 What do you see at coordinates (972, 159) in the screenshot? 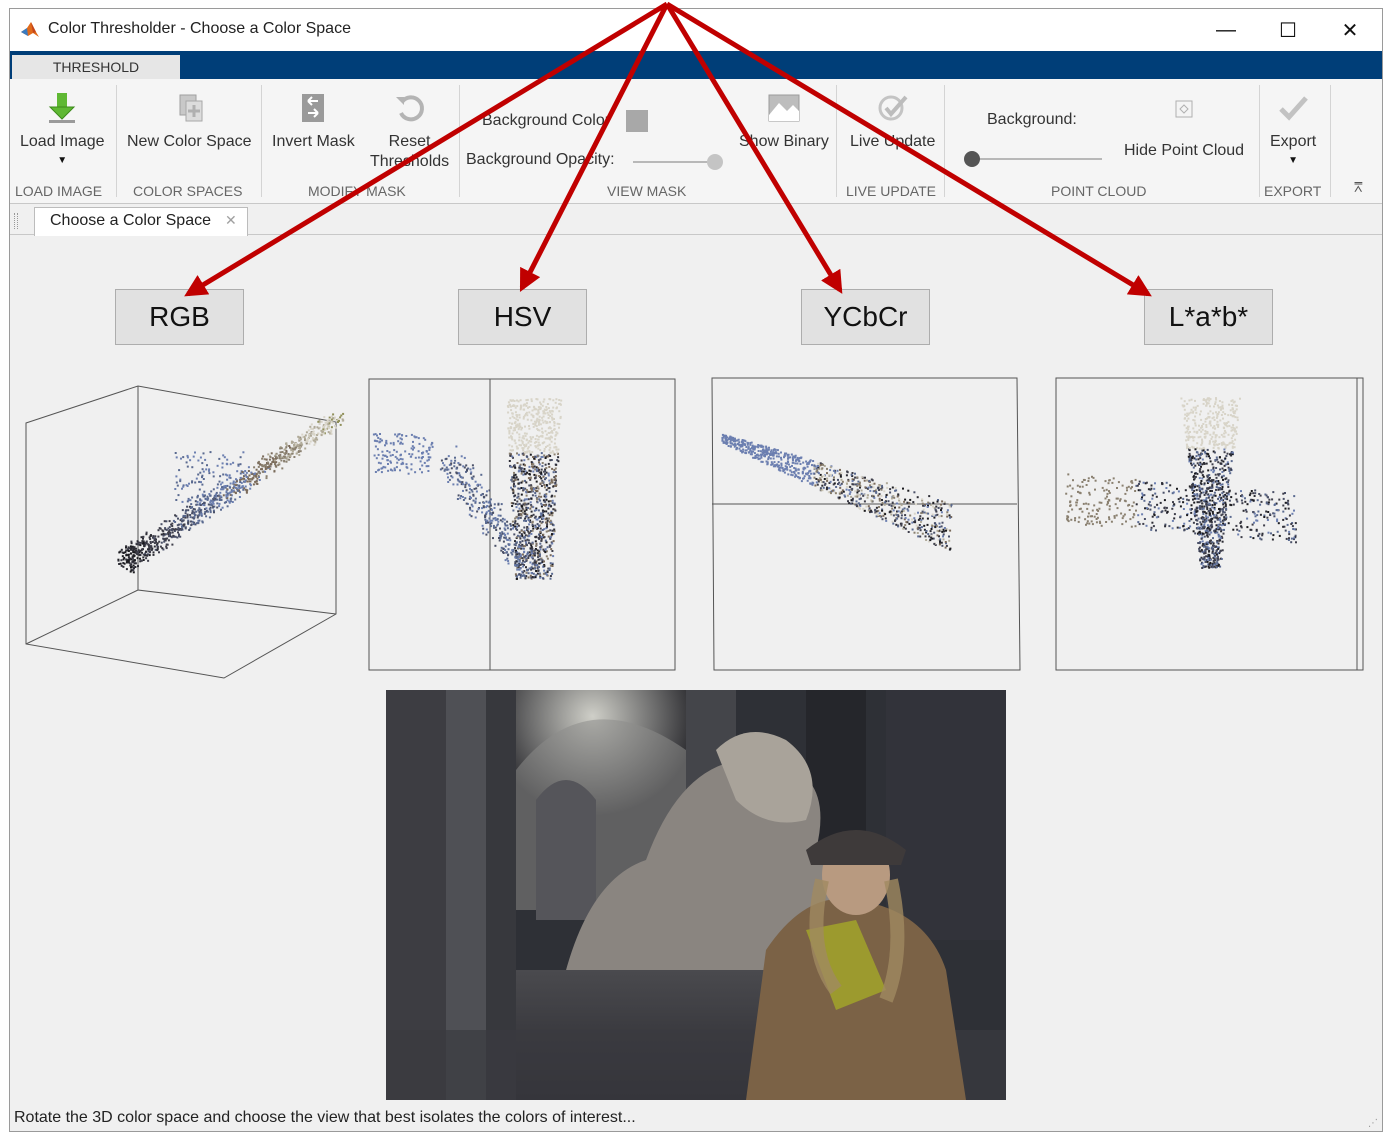
I see `point-cloud-background-knob` at bounding box center [972, 159].